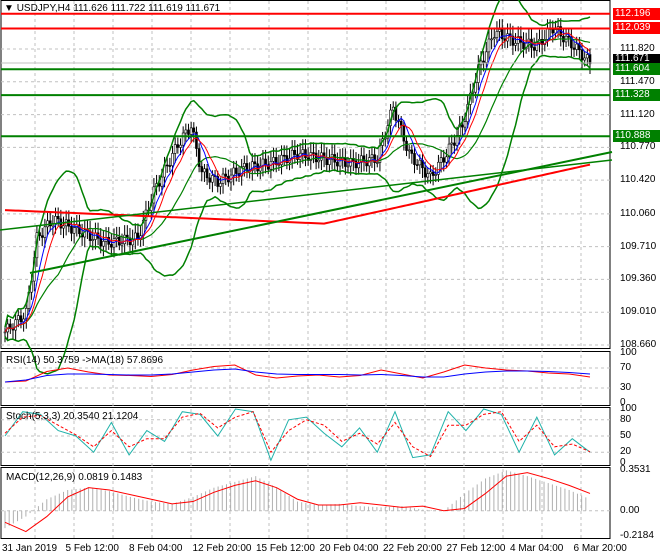 This screenshot has width=660, height=560. I want to click on rsi-axis-label: 70, so click(626, 367).